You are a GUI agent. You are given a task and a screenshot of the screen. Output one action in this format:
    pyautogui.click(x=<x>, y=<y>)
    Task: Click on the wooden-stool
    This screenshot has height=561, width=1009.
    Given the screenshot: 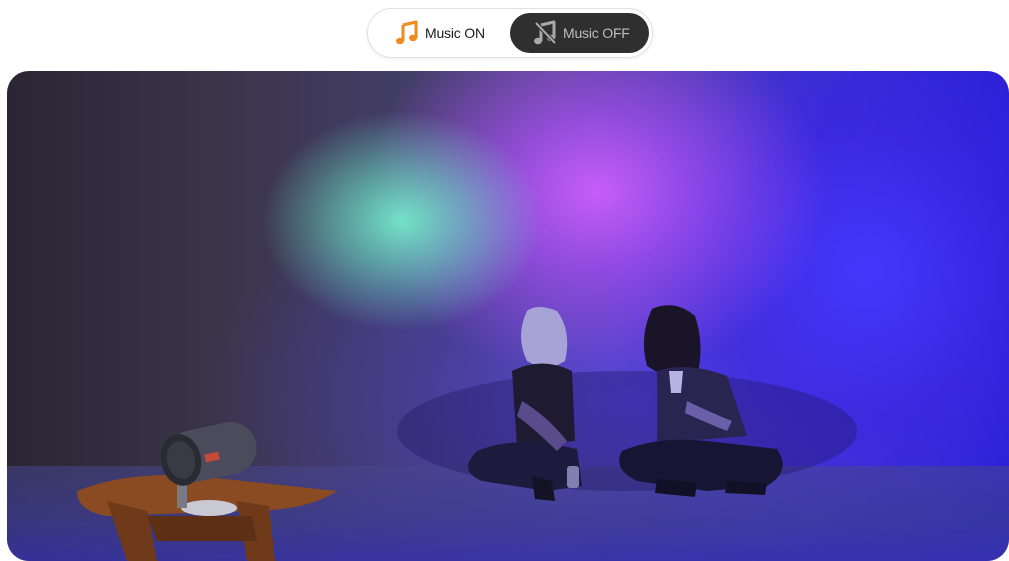 What is the action you would take?
    pyautogui.click(x=207, y=518)
    